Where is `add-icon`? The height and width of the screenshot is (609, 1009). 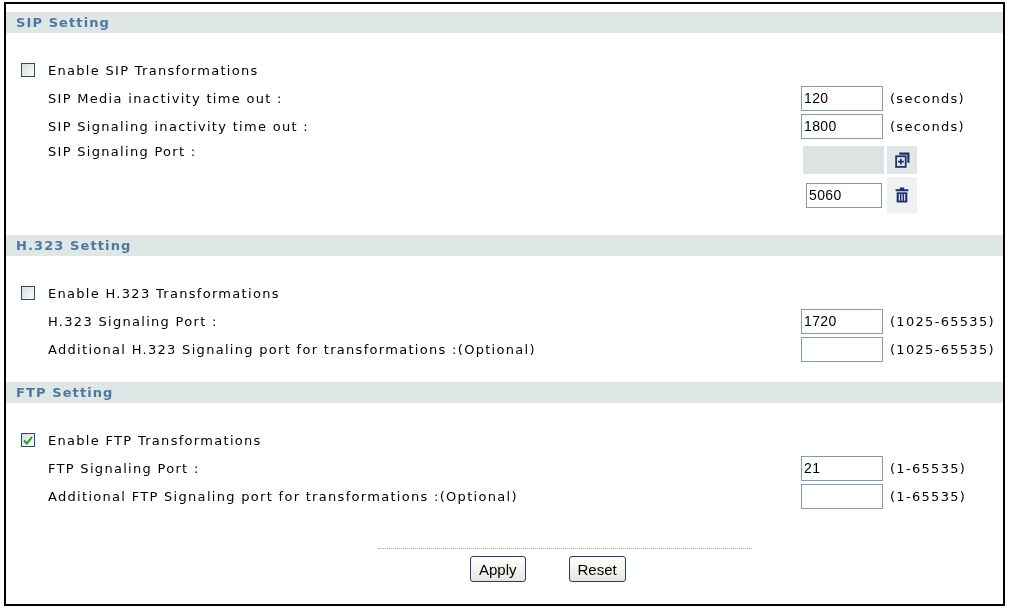 add-icon is located at coordinates (902, 160).